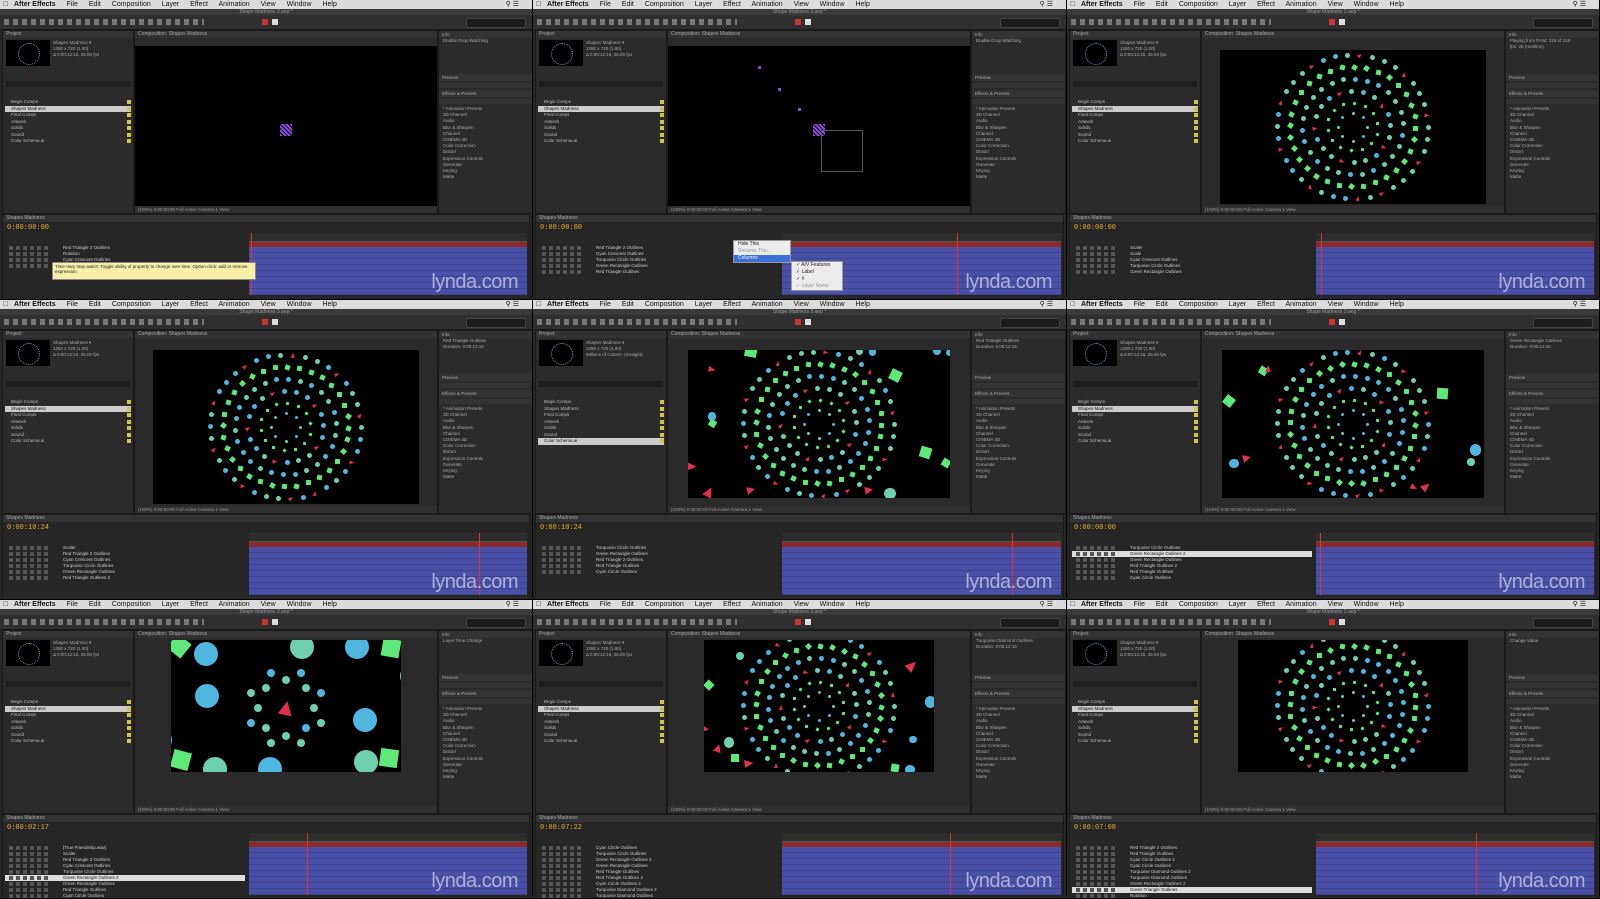 The image size is (1600, 899). I want to click on submenu-item: ✓ Layer Name, so click(817, 286).